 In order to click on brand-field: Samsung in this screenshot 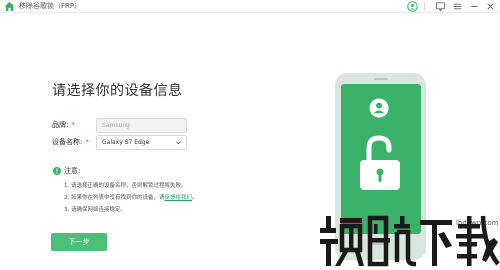, I will do `click(141, 125)`.